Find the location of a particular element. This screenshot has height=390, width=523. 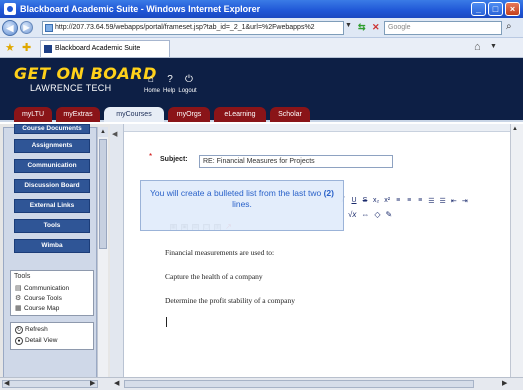

browser-tab-label: Blackboard Academic Suite is located at coordinates (98, 48).